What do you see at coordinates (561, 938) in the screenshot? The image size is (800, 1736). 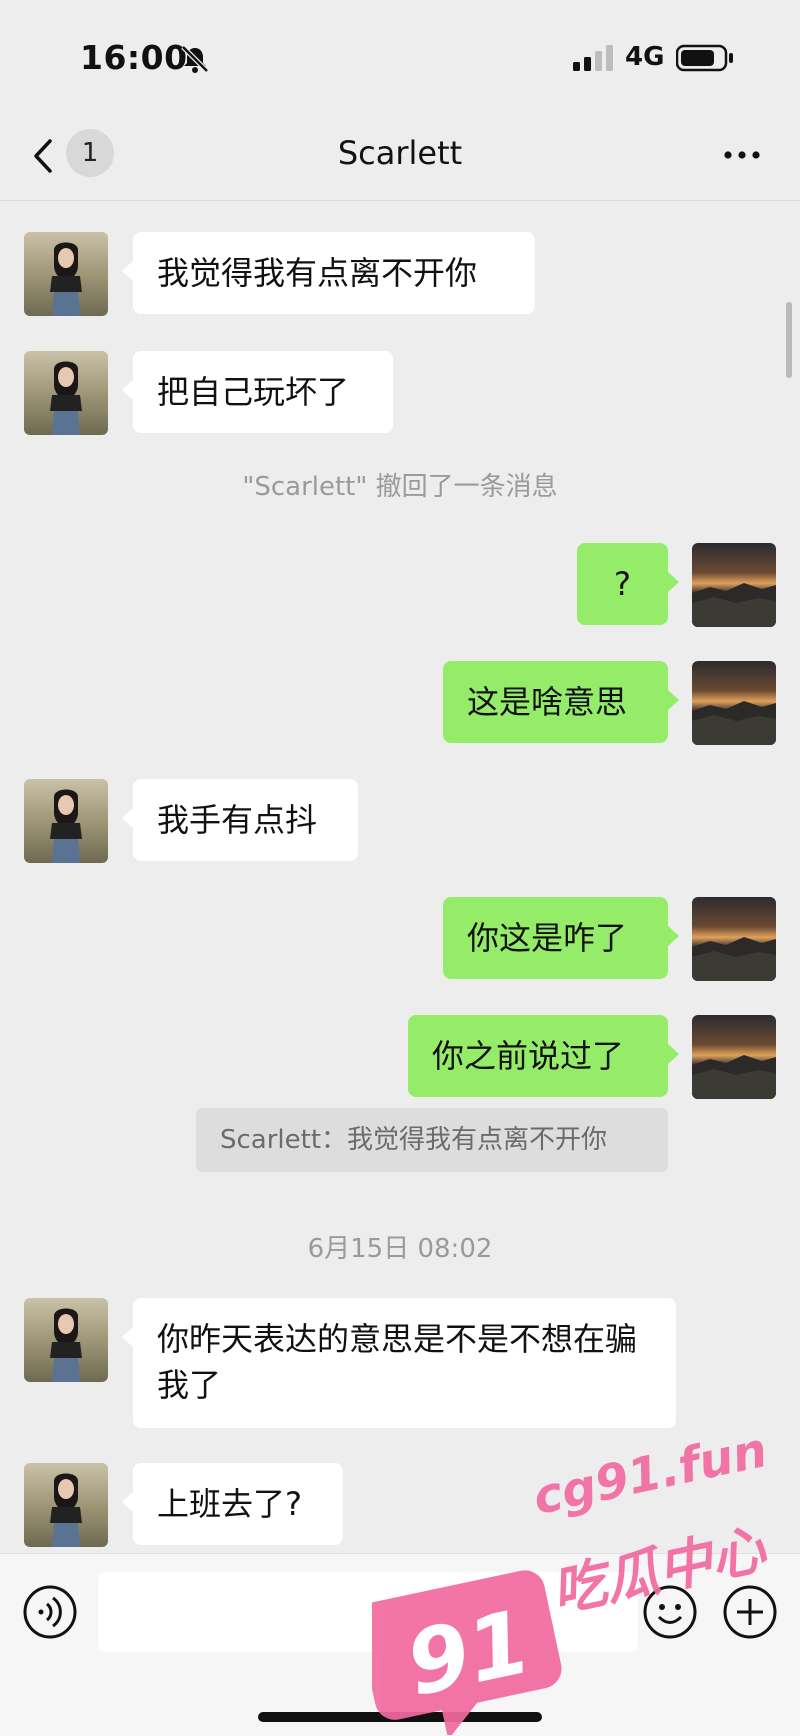 I see `message-bubble-outgoing: 你这是咋了` at bounding box center [561, 938].